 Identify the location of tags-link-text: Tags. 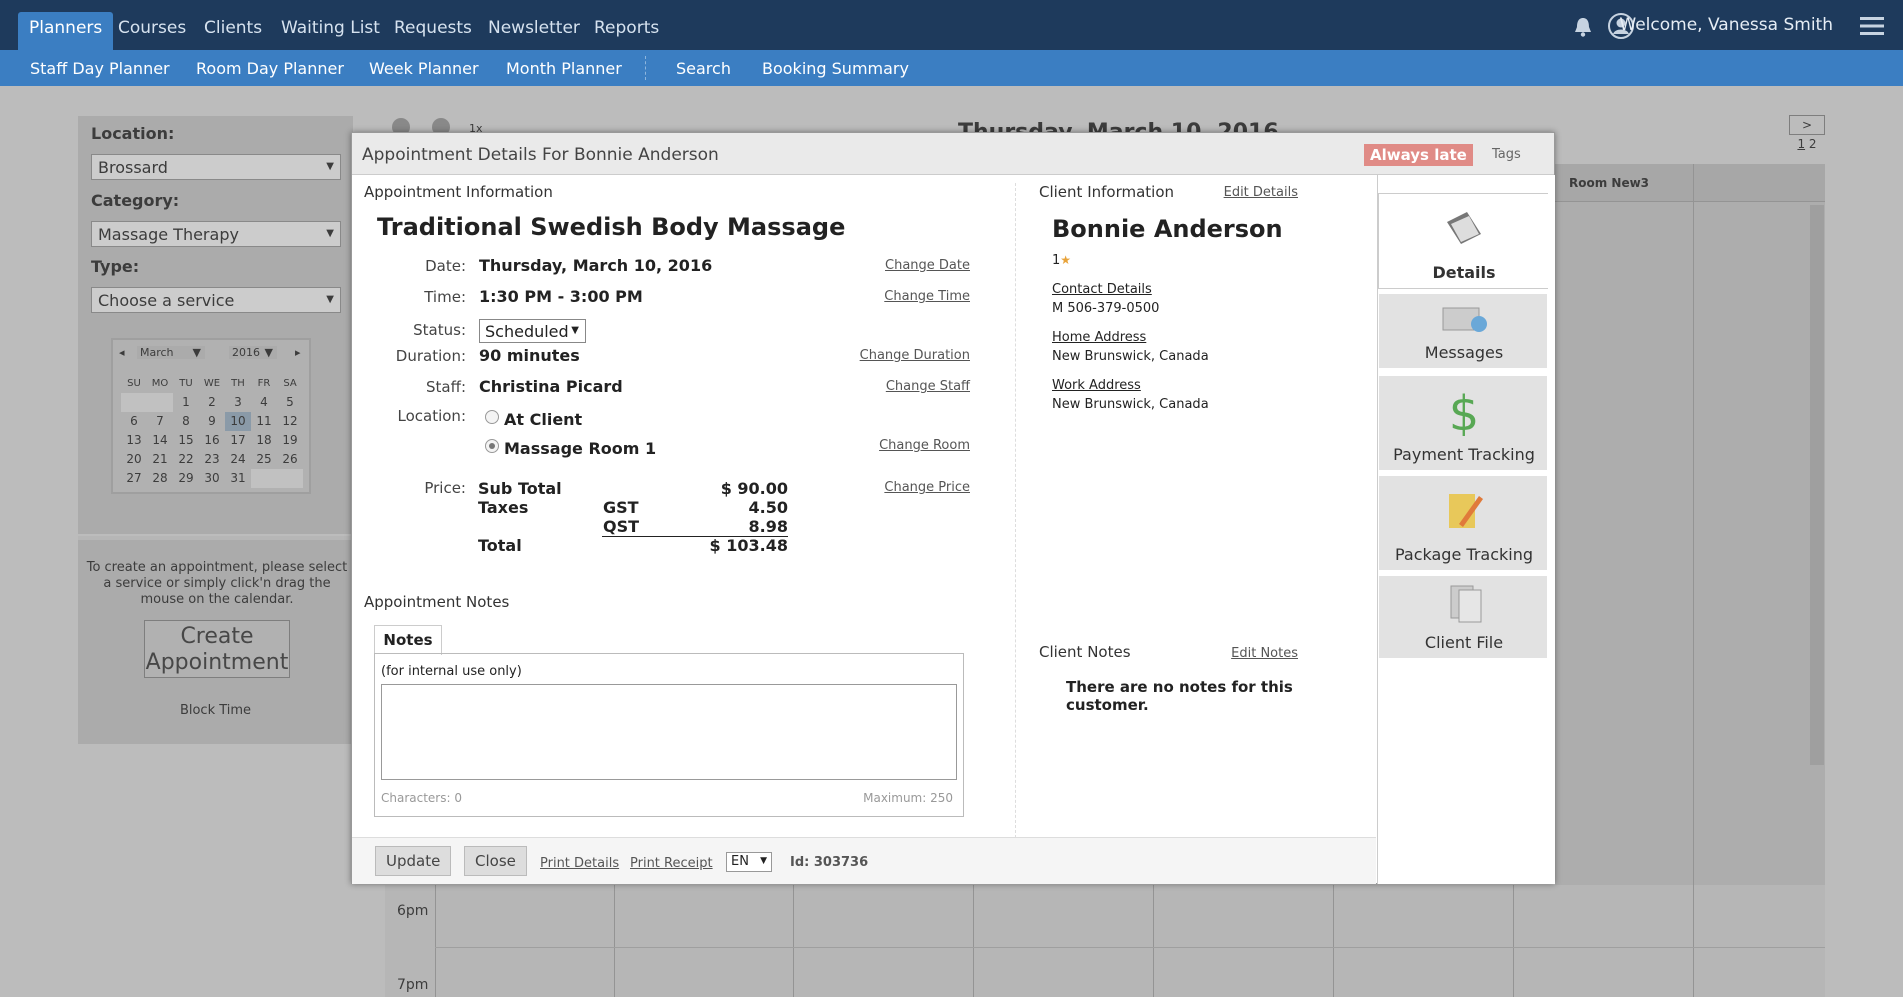
(1506, 154).